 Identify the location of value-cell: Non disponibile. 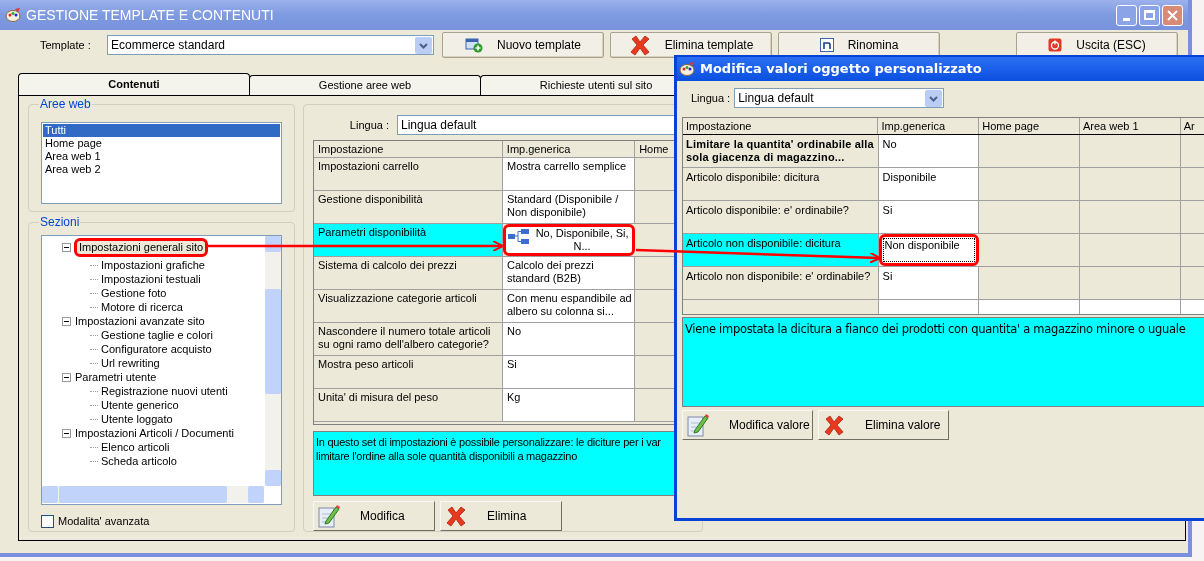
(929, 250).